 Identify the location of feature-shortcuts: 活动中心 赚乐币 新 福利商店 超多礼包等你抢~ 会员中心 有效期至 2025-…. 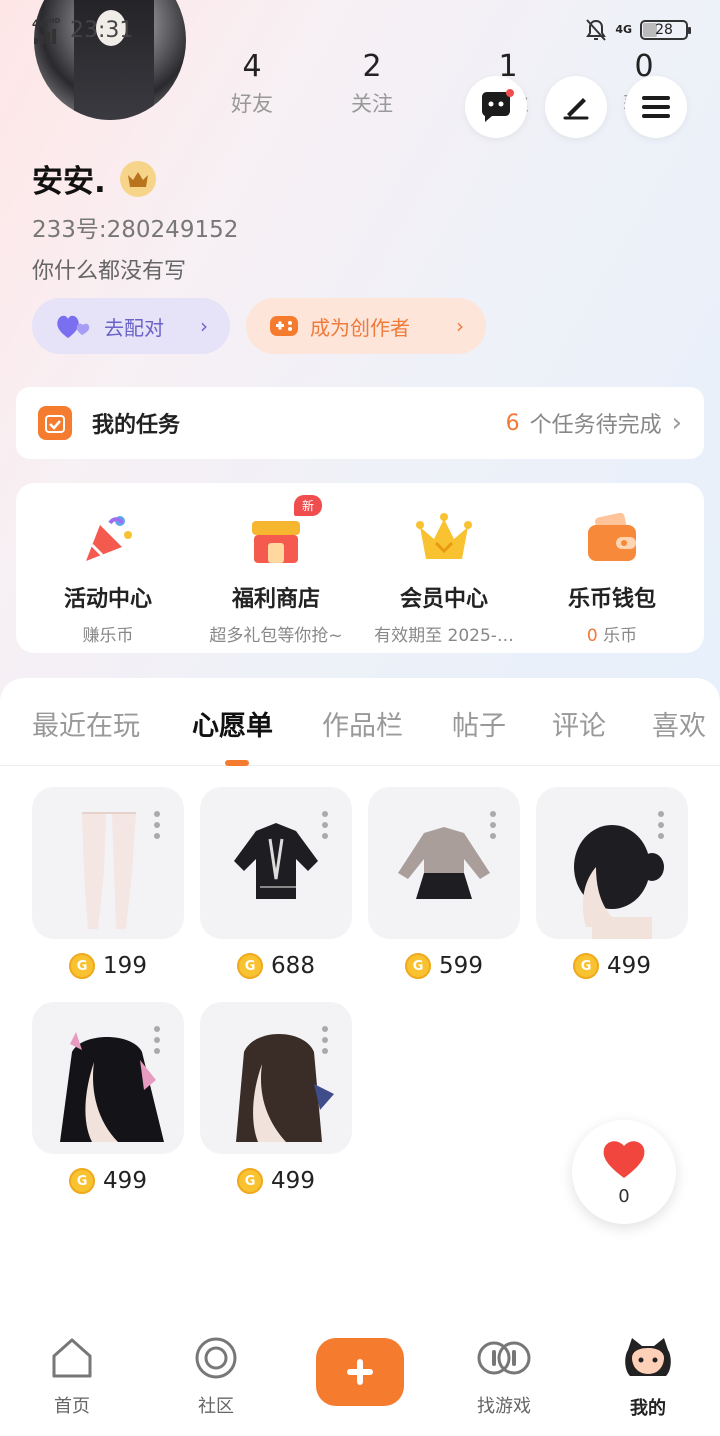
(360, 568).